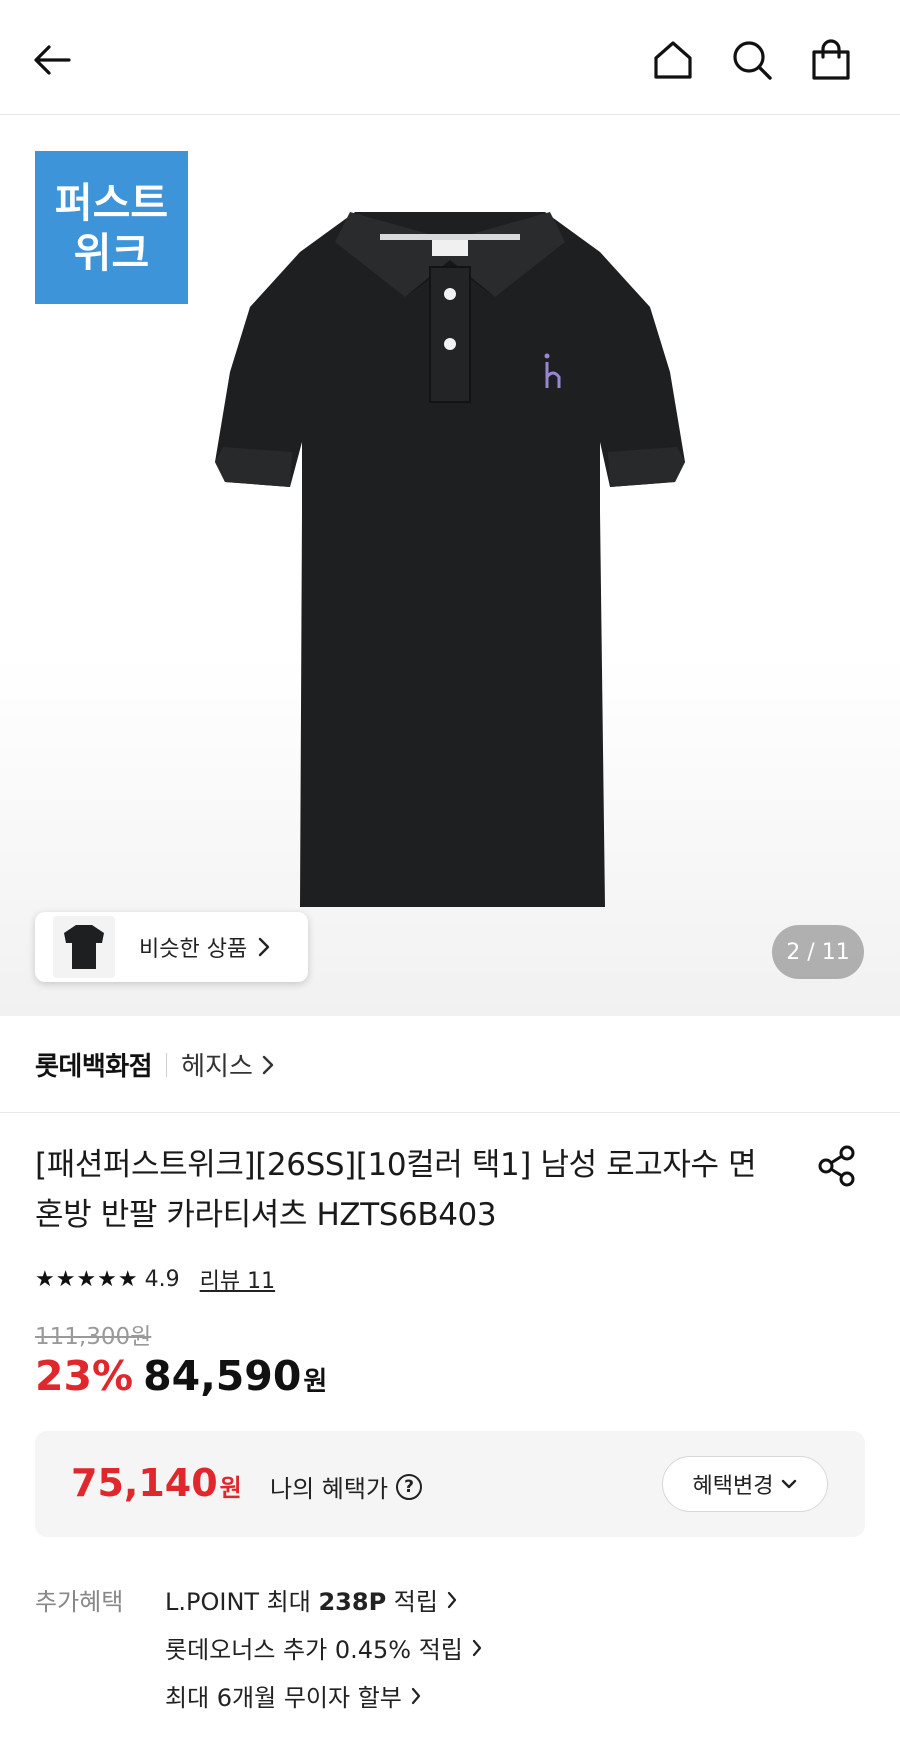 The image size is (900, 1738). What do you see at coordinates (450, 1484) in the screenshot?
I see `my-benefit-price-box: 75,140 원 나의 혜택가 ? 혜택변경` at bounding box center [450, 1484].